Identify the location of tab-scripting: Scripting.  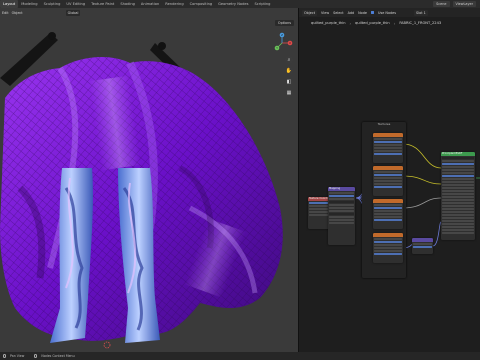
(262, 4).